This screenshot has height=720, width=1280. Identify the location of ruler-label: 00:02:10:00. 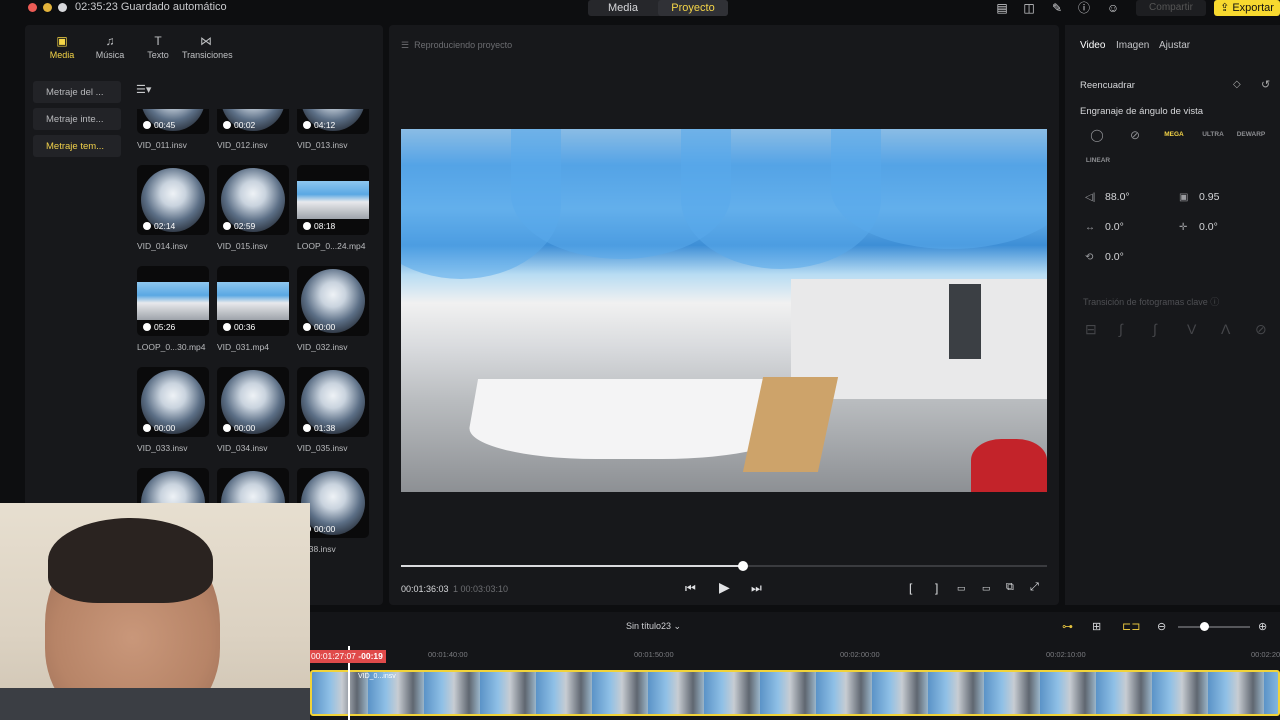
(1066, 654).